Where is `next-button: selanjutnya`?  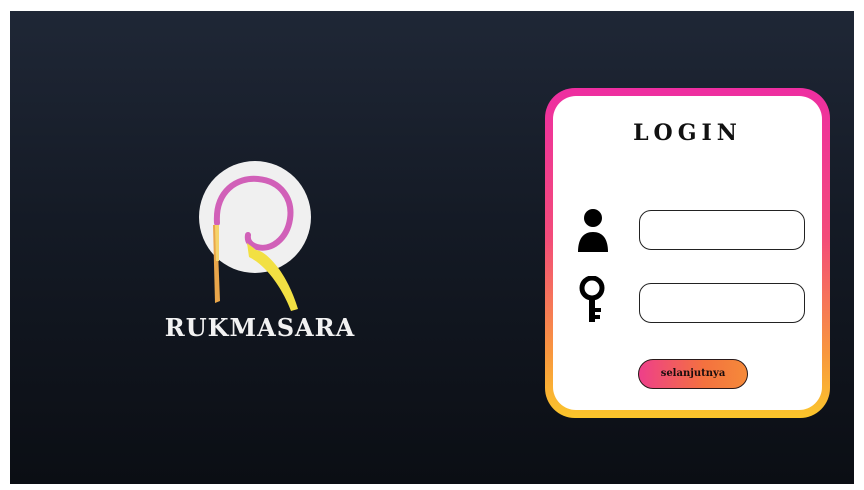 next-button: selanjutnya is located at coordinates (693, 374).